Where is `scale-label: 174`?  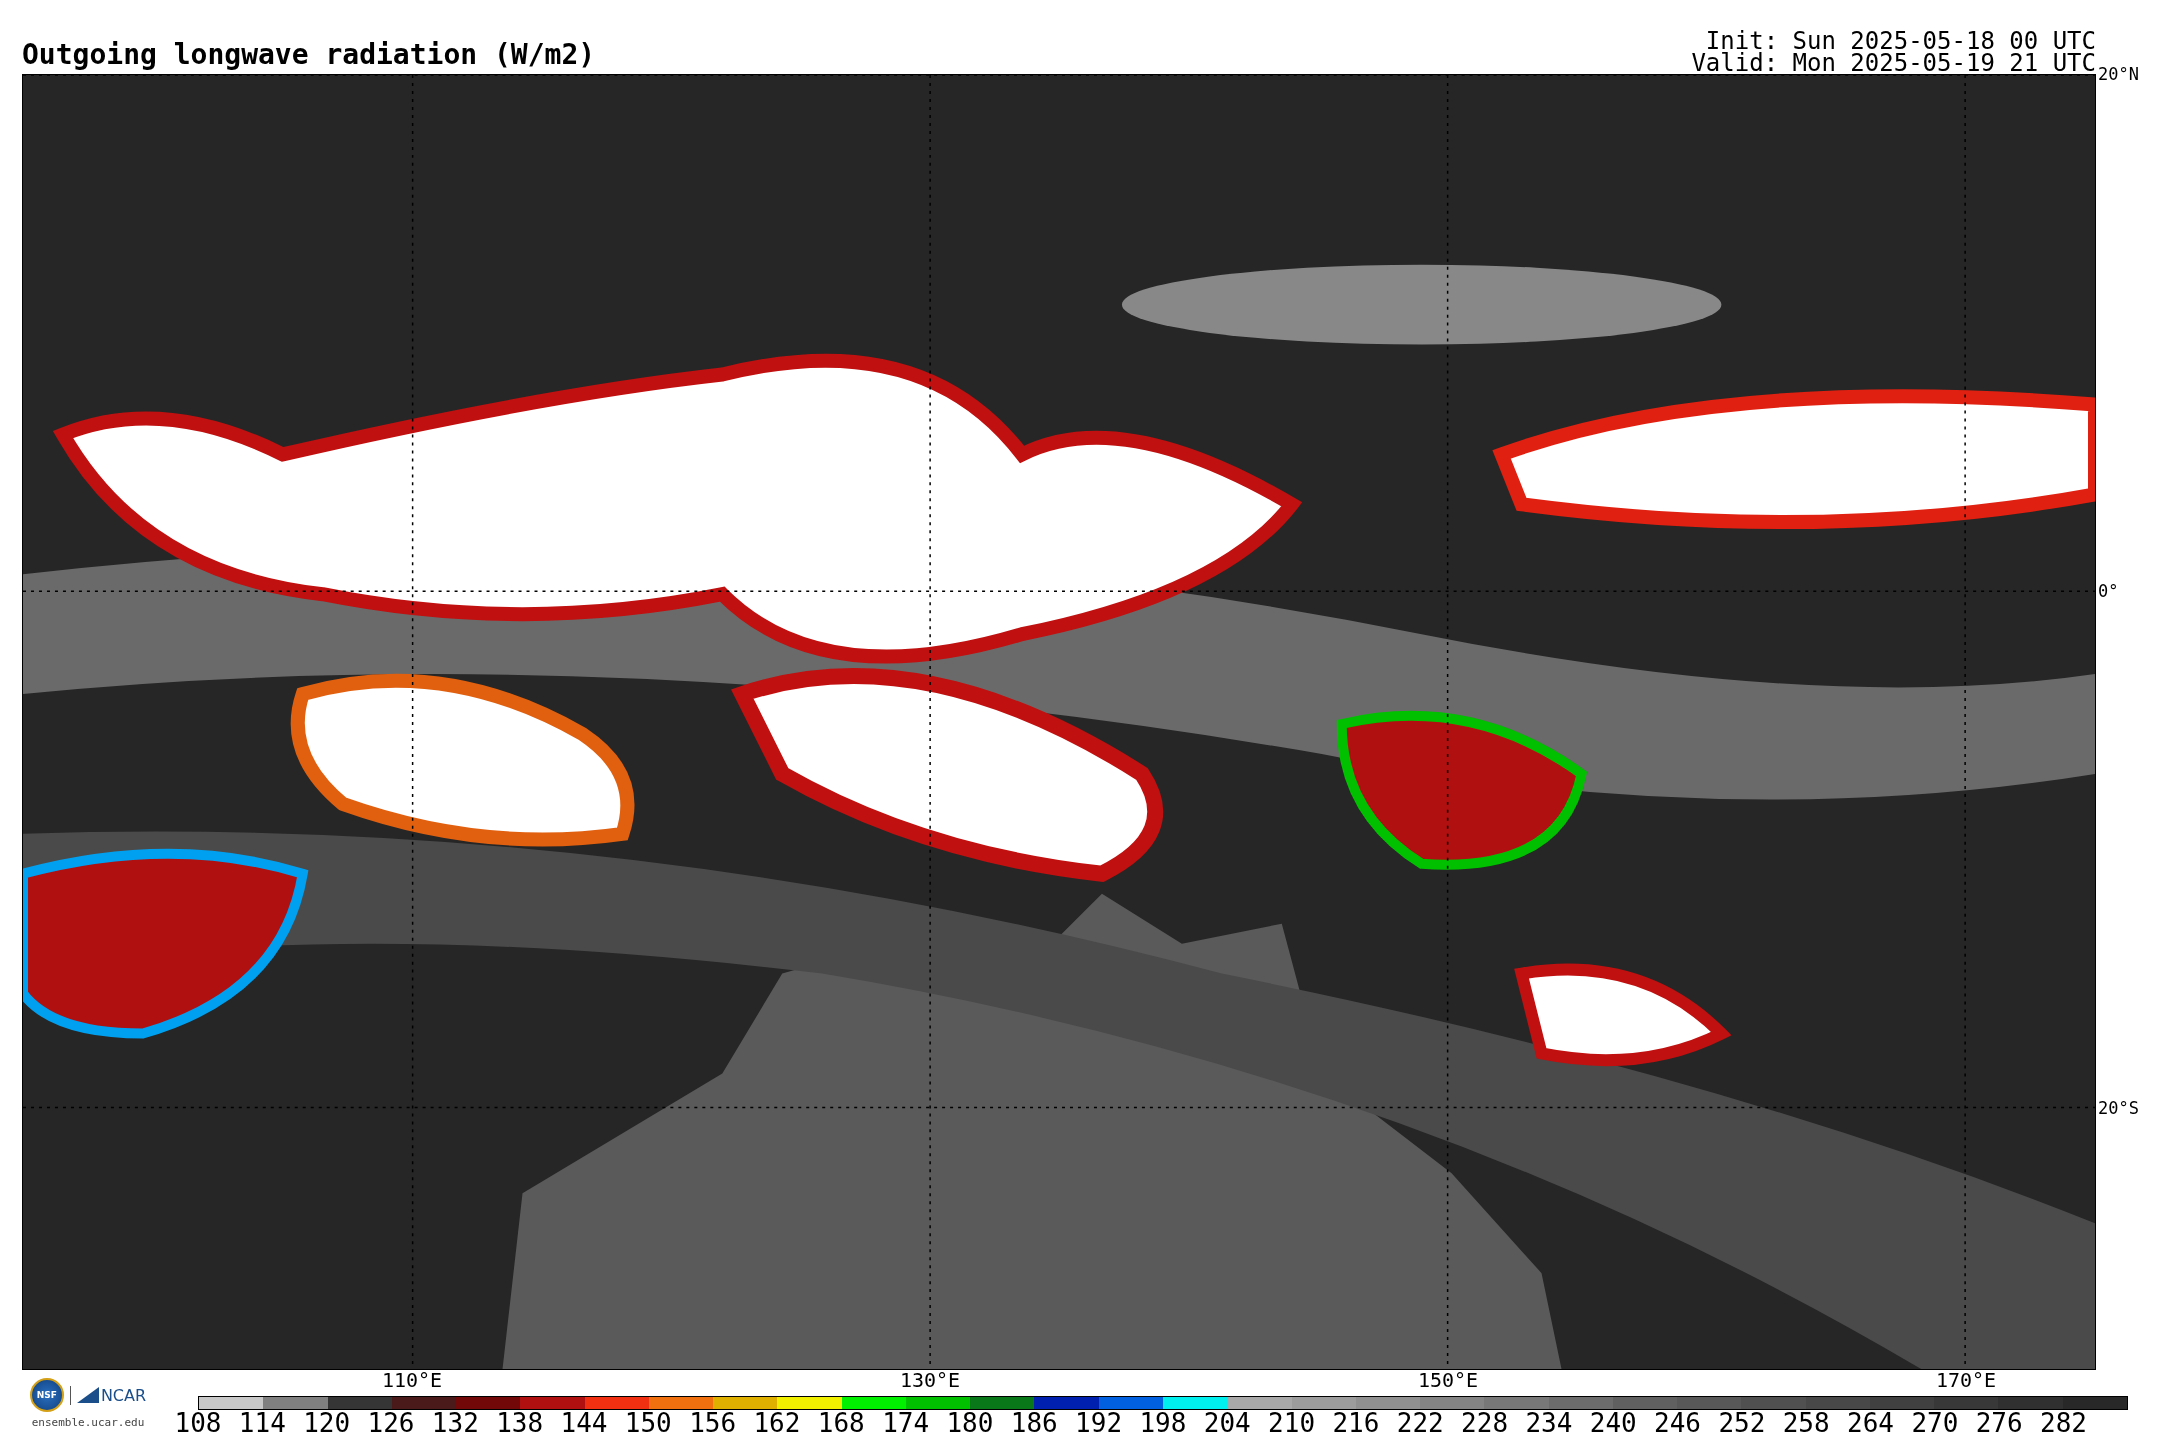 scale-label: 174 is located at coordinates (906, 1421).